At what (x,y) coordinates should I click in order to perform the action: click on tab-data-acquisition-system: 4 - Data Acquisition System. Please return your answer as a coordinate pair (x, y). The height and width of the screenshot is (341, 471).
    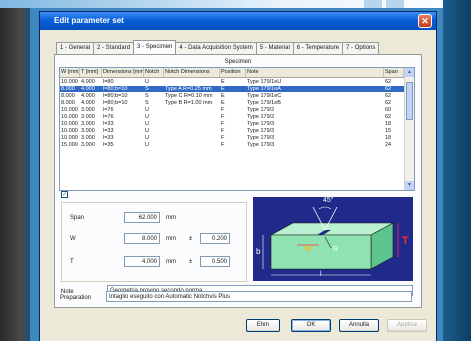
    Looking at the image, I should click on (216, 48).